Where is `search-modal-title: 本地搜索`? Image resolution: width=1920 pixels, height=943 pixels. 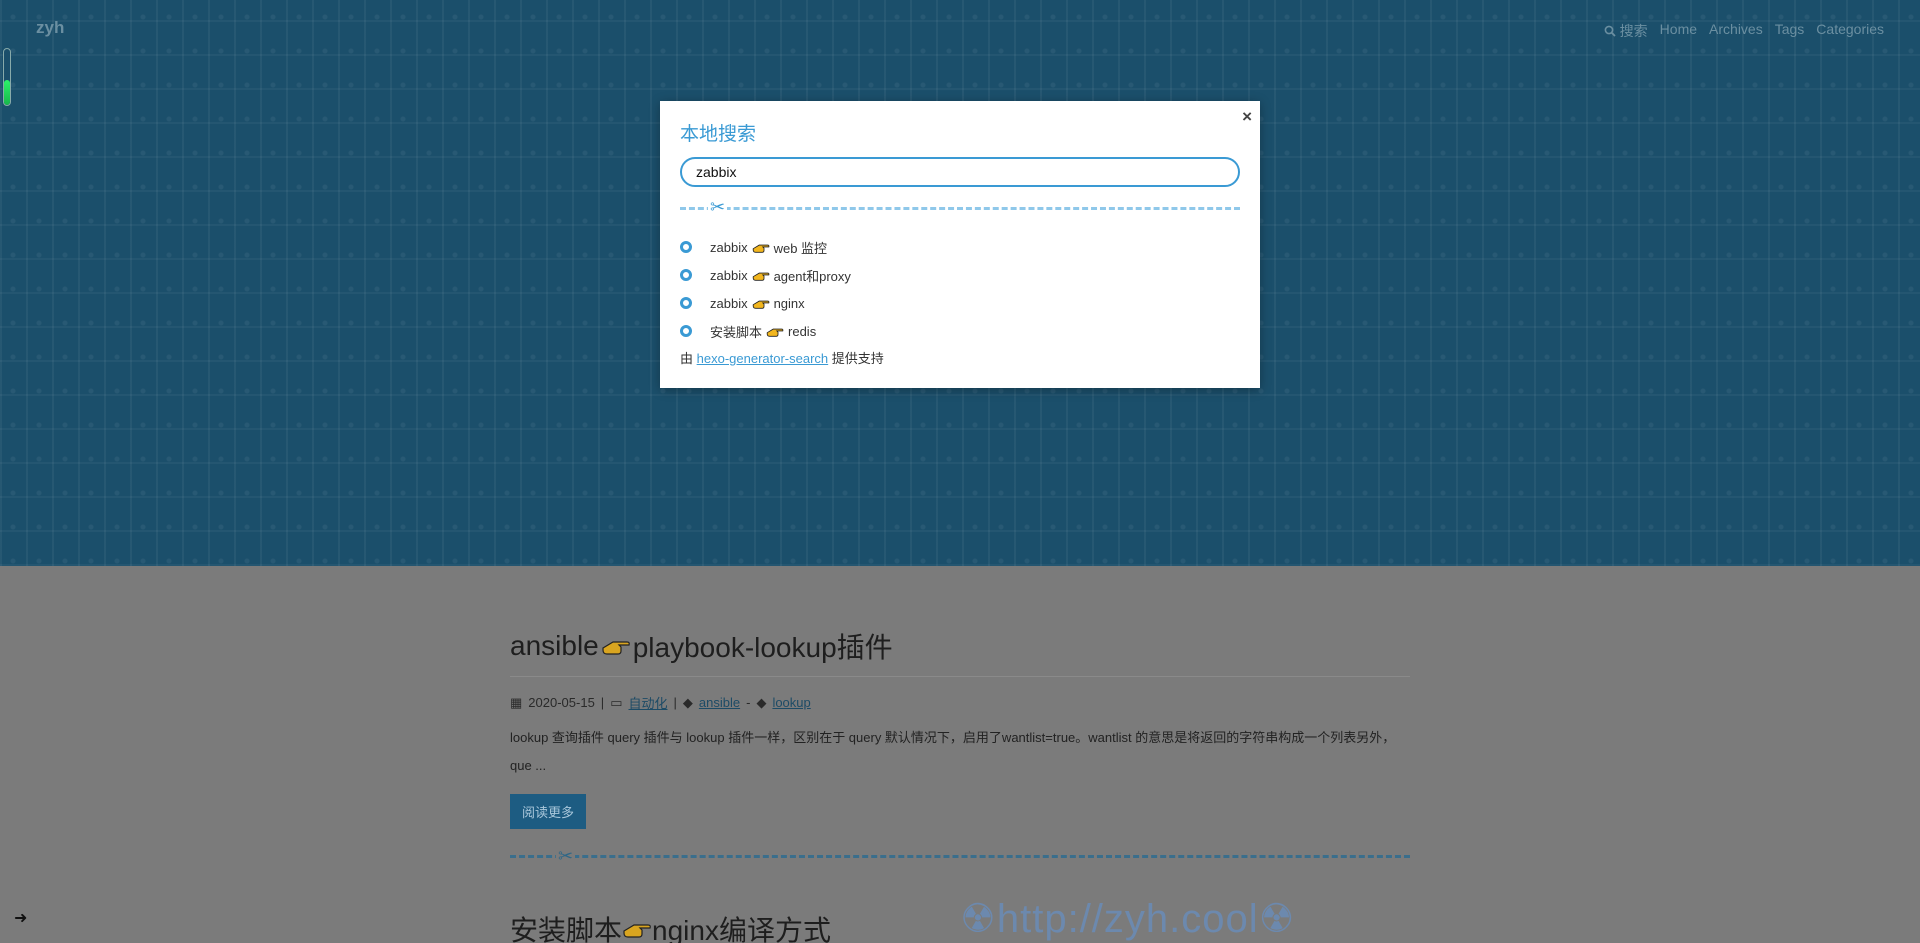 search-modal-title: 本地搜索 is located at coordinates (718, 134).